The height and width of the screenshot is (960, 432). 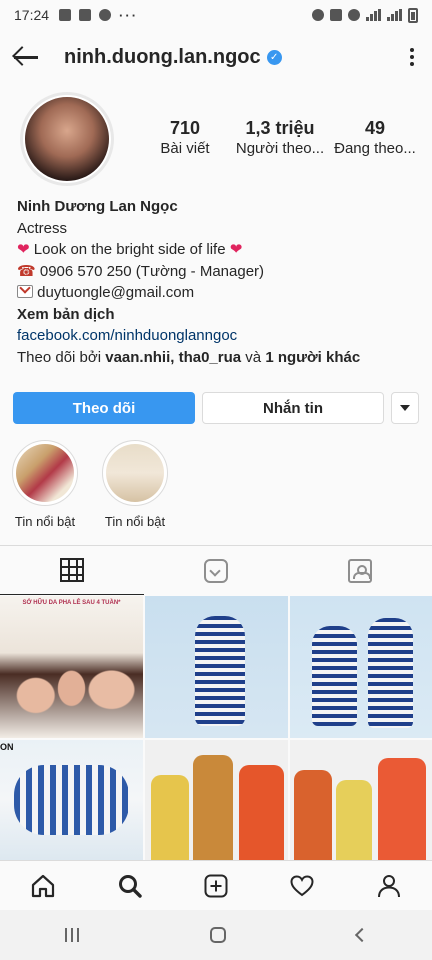 I want to click on avatar-image, so click(x=67, y=139).